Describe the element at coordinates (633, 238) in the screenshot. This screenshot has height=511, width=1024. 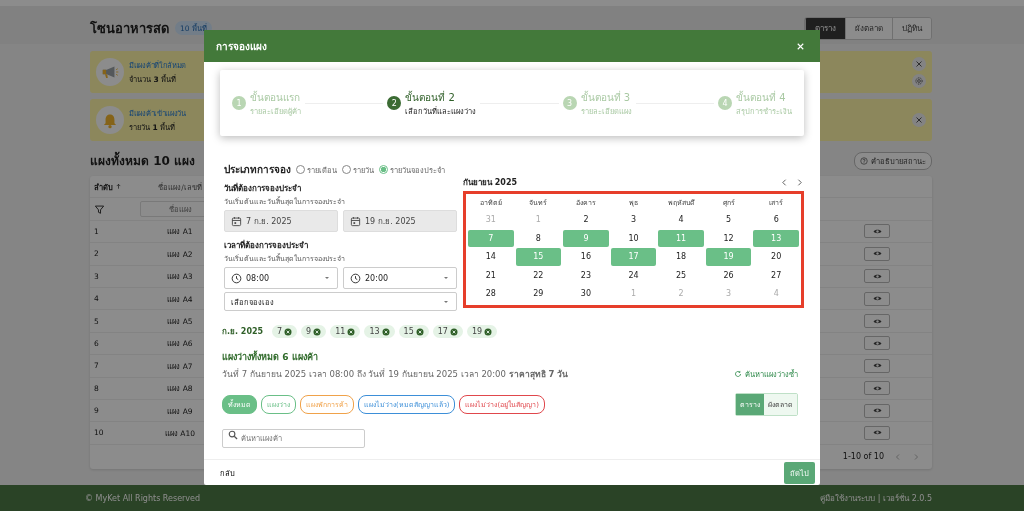
I see `calendar-day: 10` at that location.